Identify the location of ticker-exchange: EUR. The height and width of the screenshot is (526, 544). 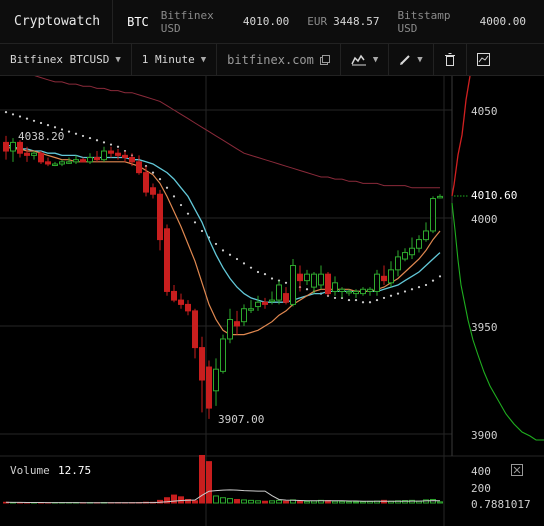
(317, 21).